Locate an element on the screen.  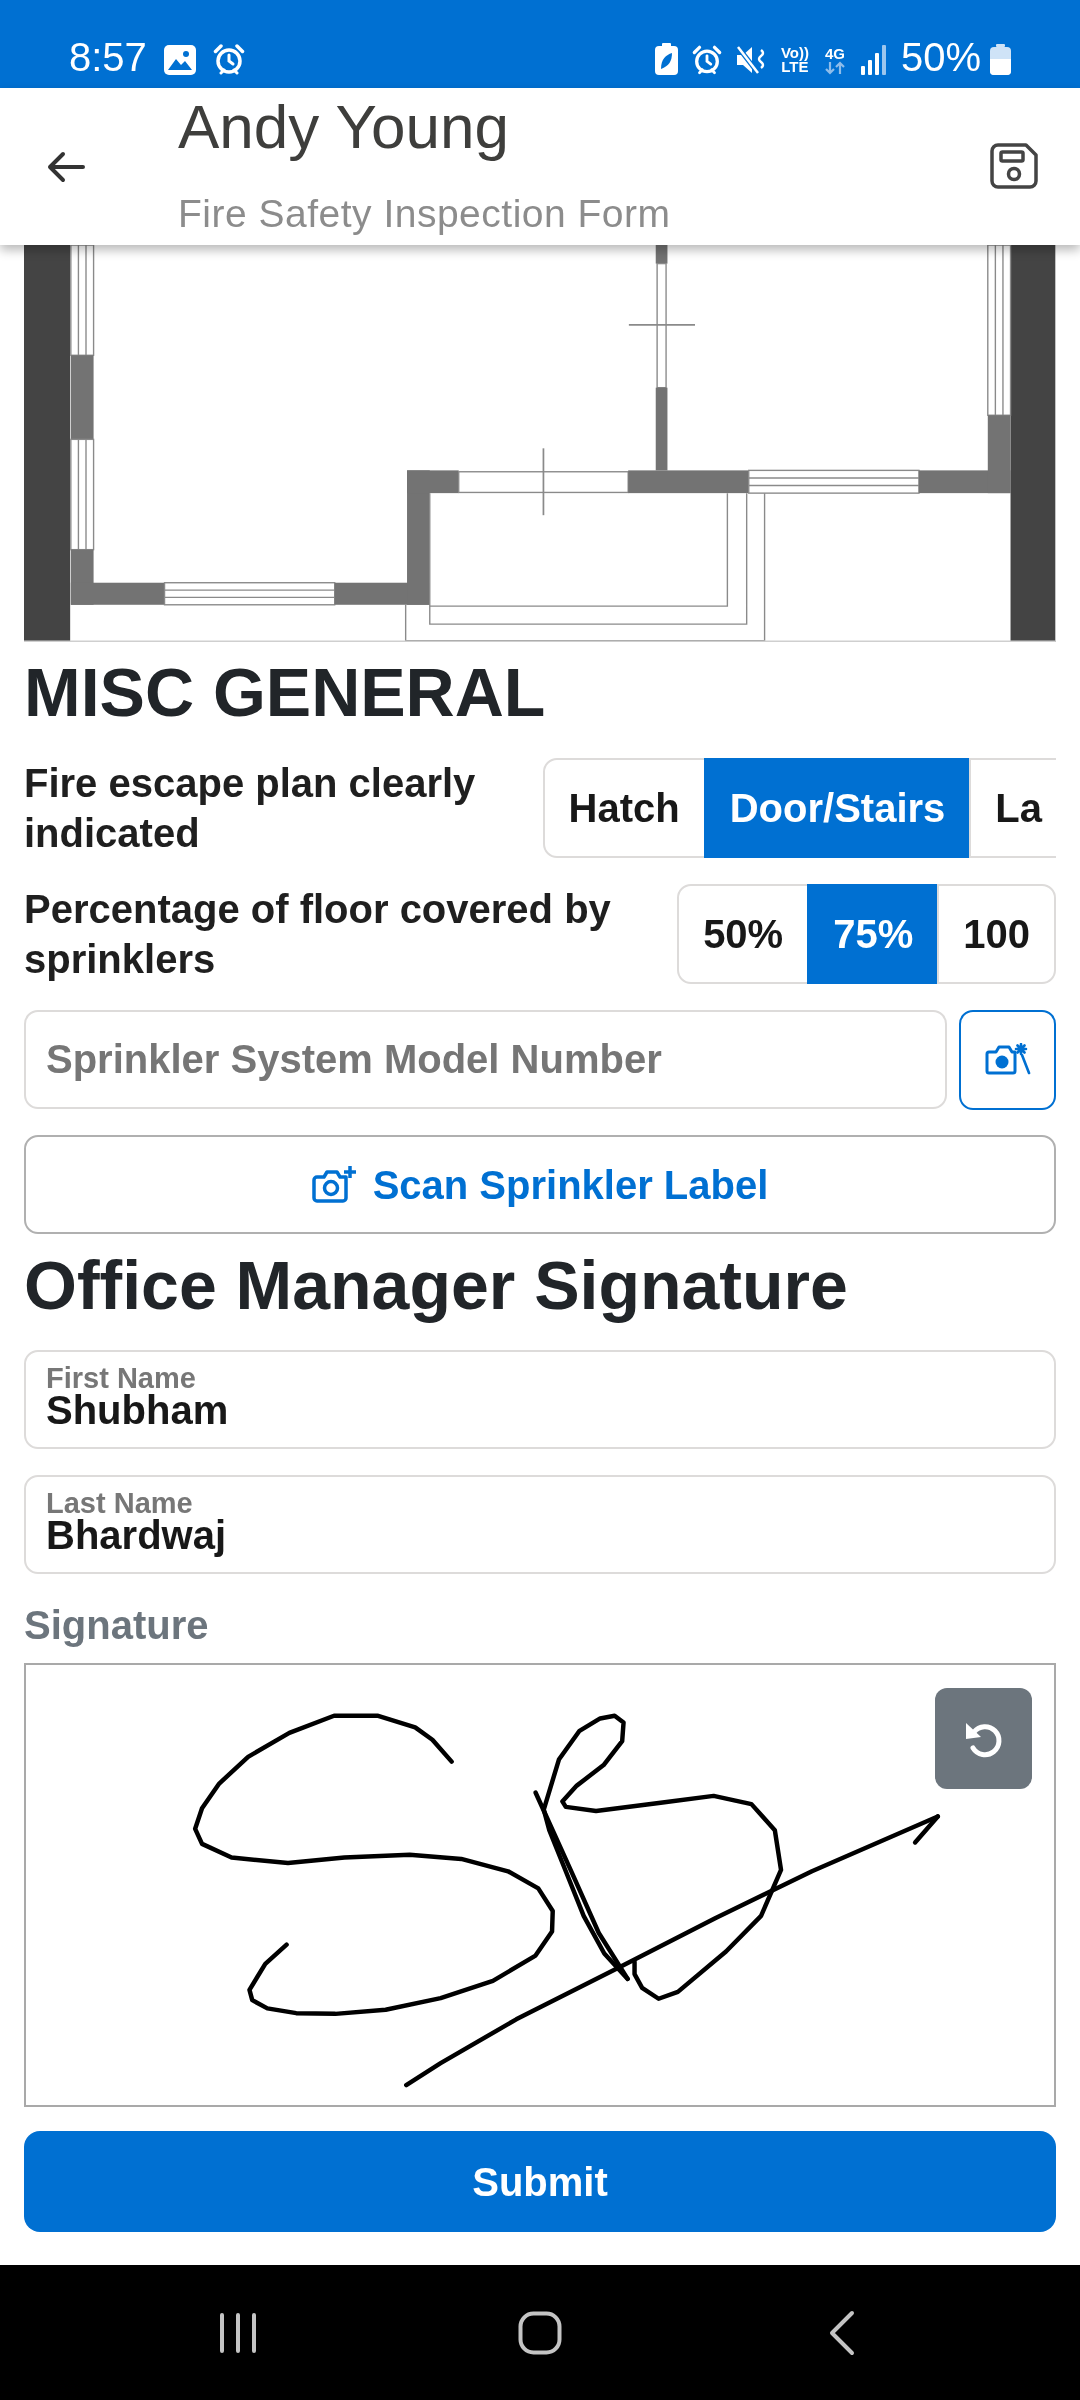
field-label: Last Name is located at coordinates (119, 1502).